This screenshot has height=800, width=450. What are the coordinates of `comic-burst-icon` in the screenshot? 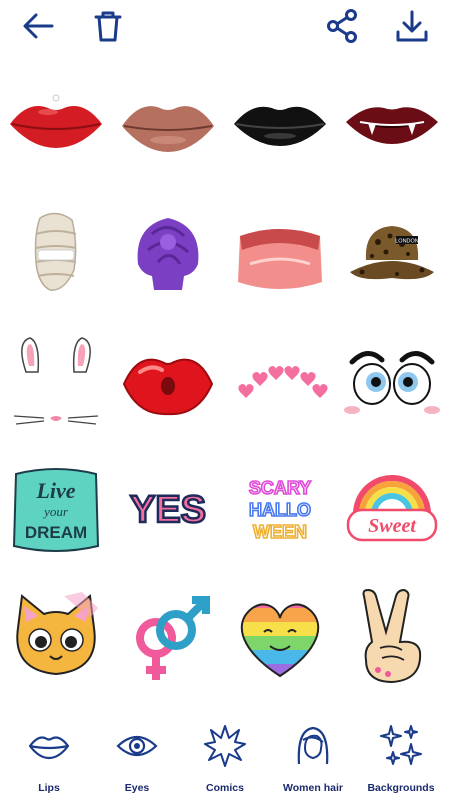 It's located at (225, 746).